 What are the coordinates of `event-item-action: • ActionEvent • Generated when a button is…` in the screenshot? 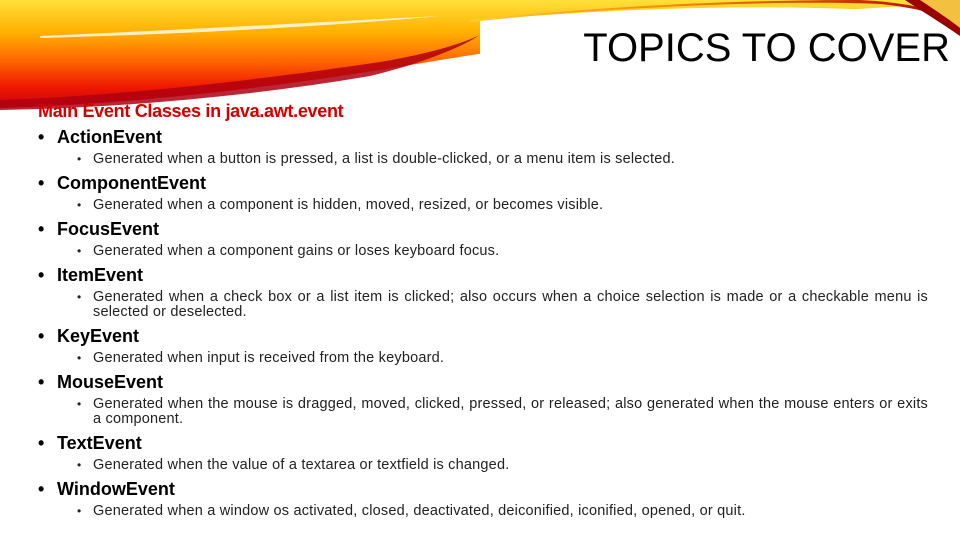 It's located at (483, 146).